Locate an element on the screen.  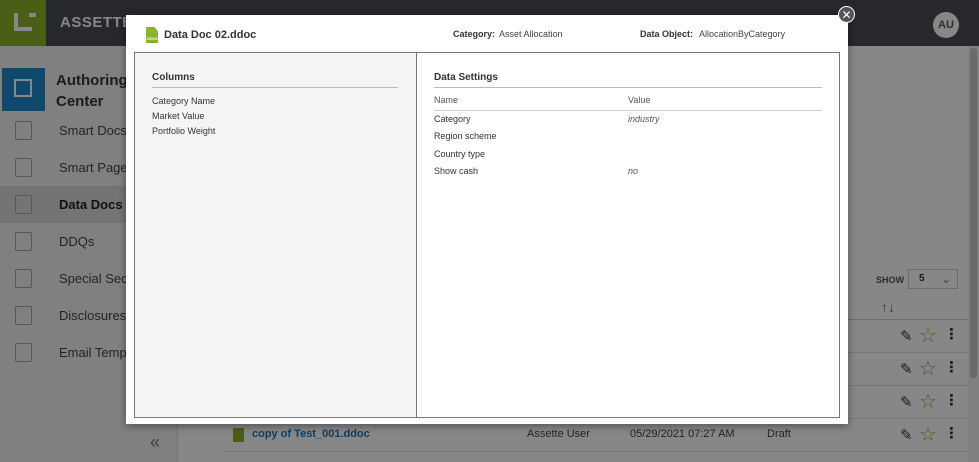
ddoc-file-icon: DDOC is located at coordinates (152, 35).